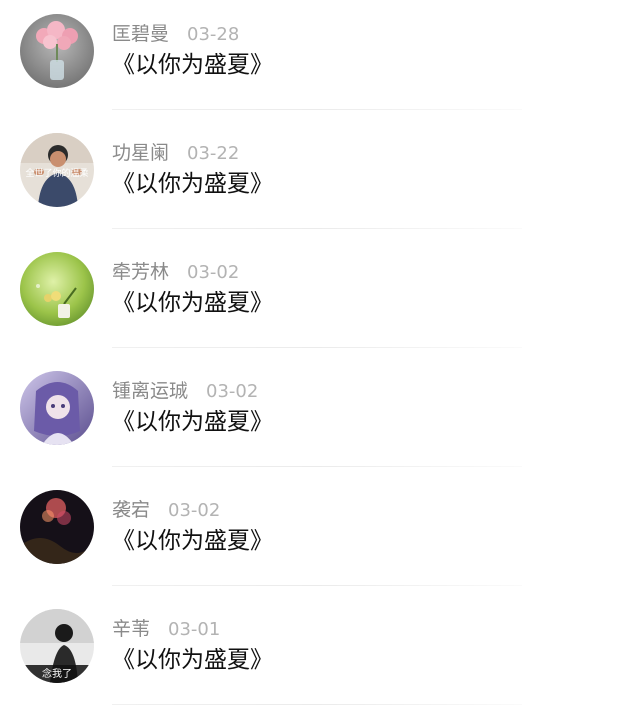  I want to click on comment-date: 03-01, so click(194, 629).